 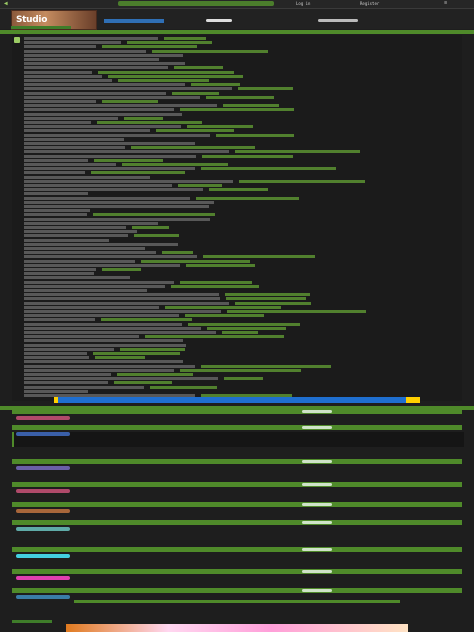 What do you see at coordinates (237, 400) in the screenshot?
I see `promo-banner` at bounding box center [237, 400].